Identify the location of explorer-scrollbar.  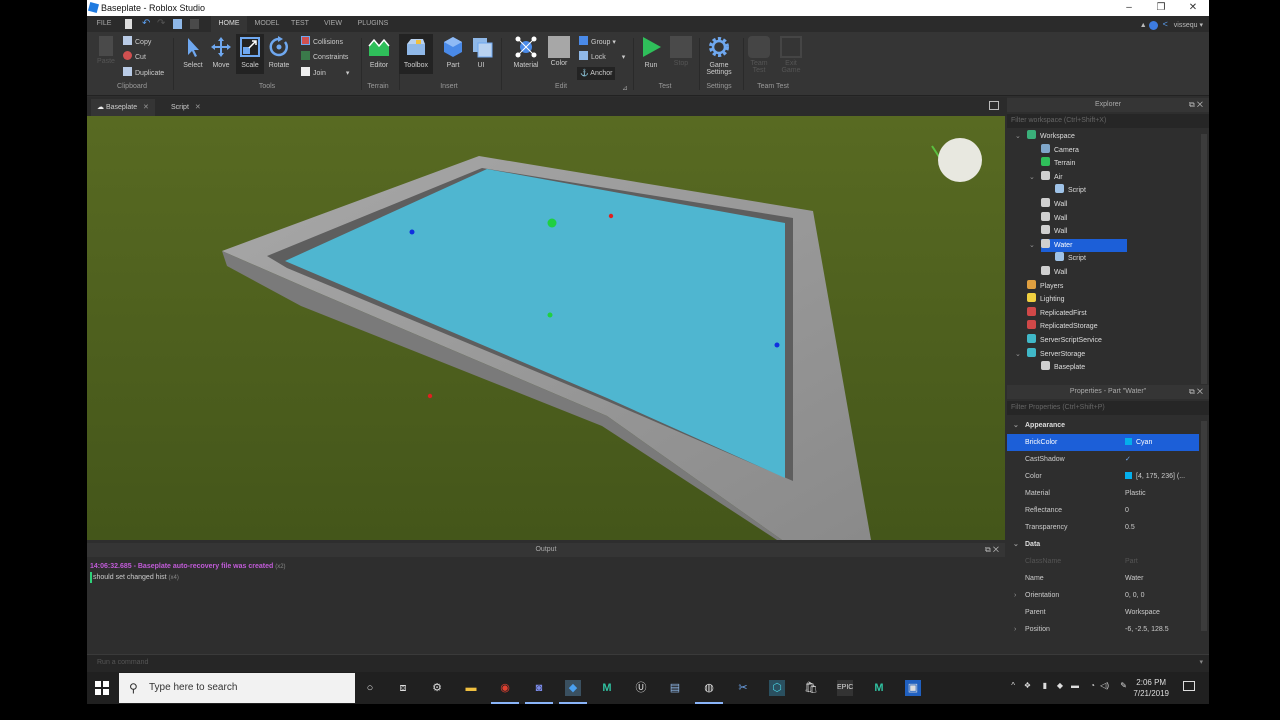
(1204, 259).